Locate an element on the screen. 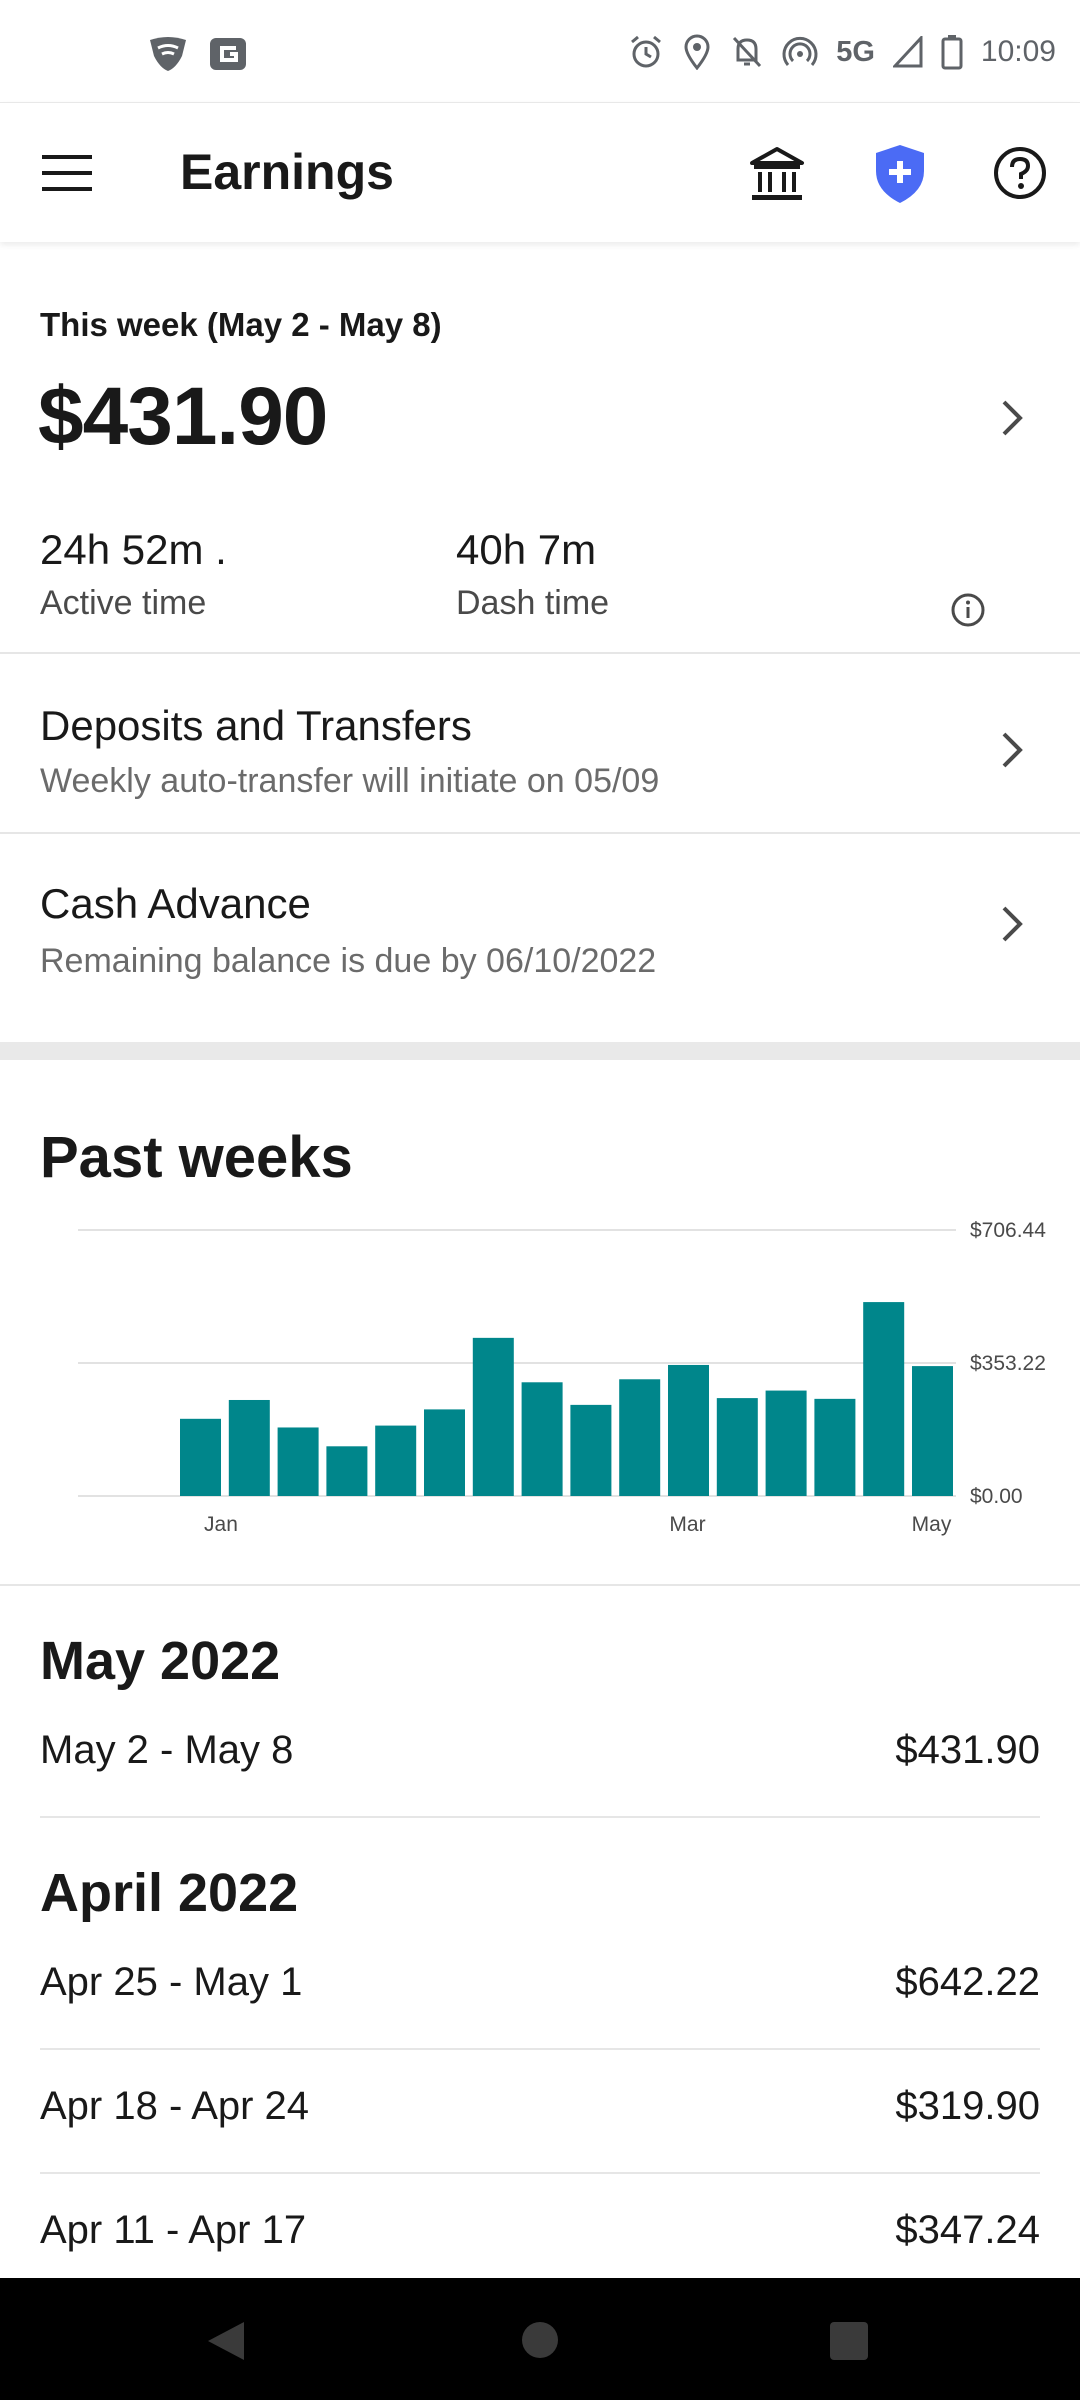 The image size is (1080, 2400). bank-icon is located at coordinates (777, 174).